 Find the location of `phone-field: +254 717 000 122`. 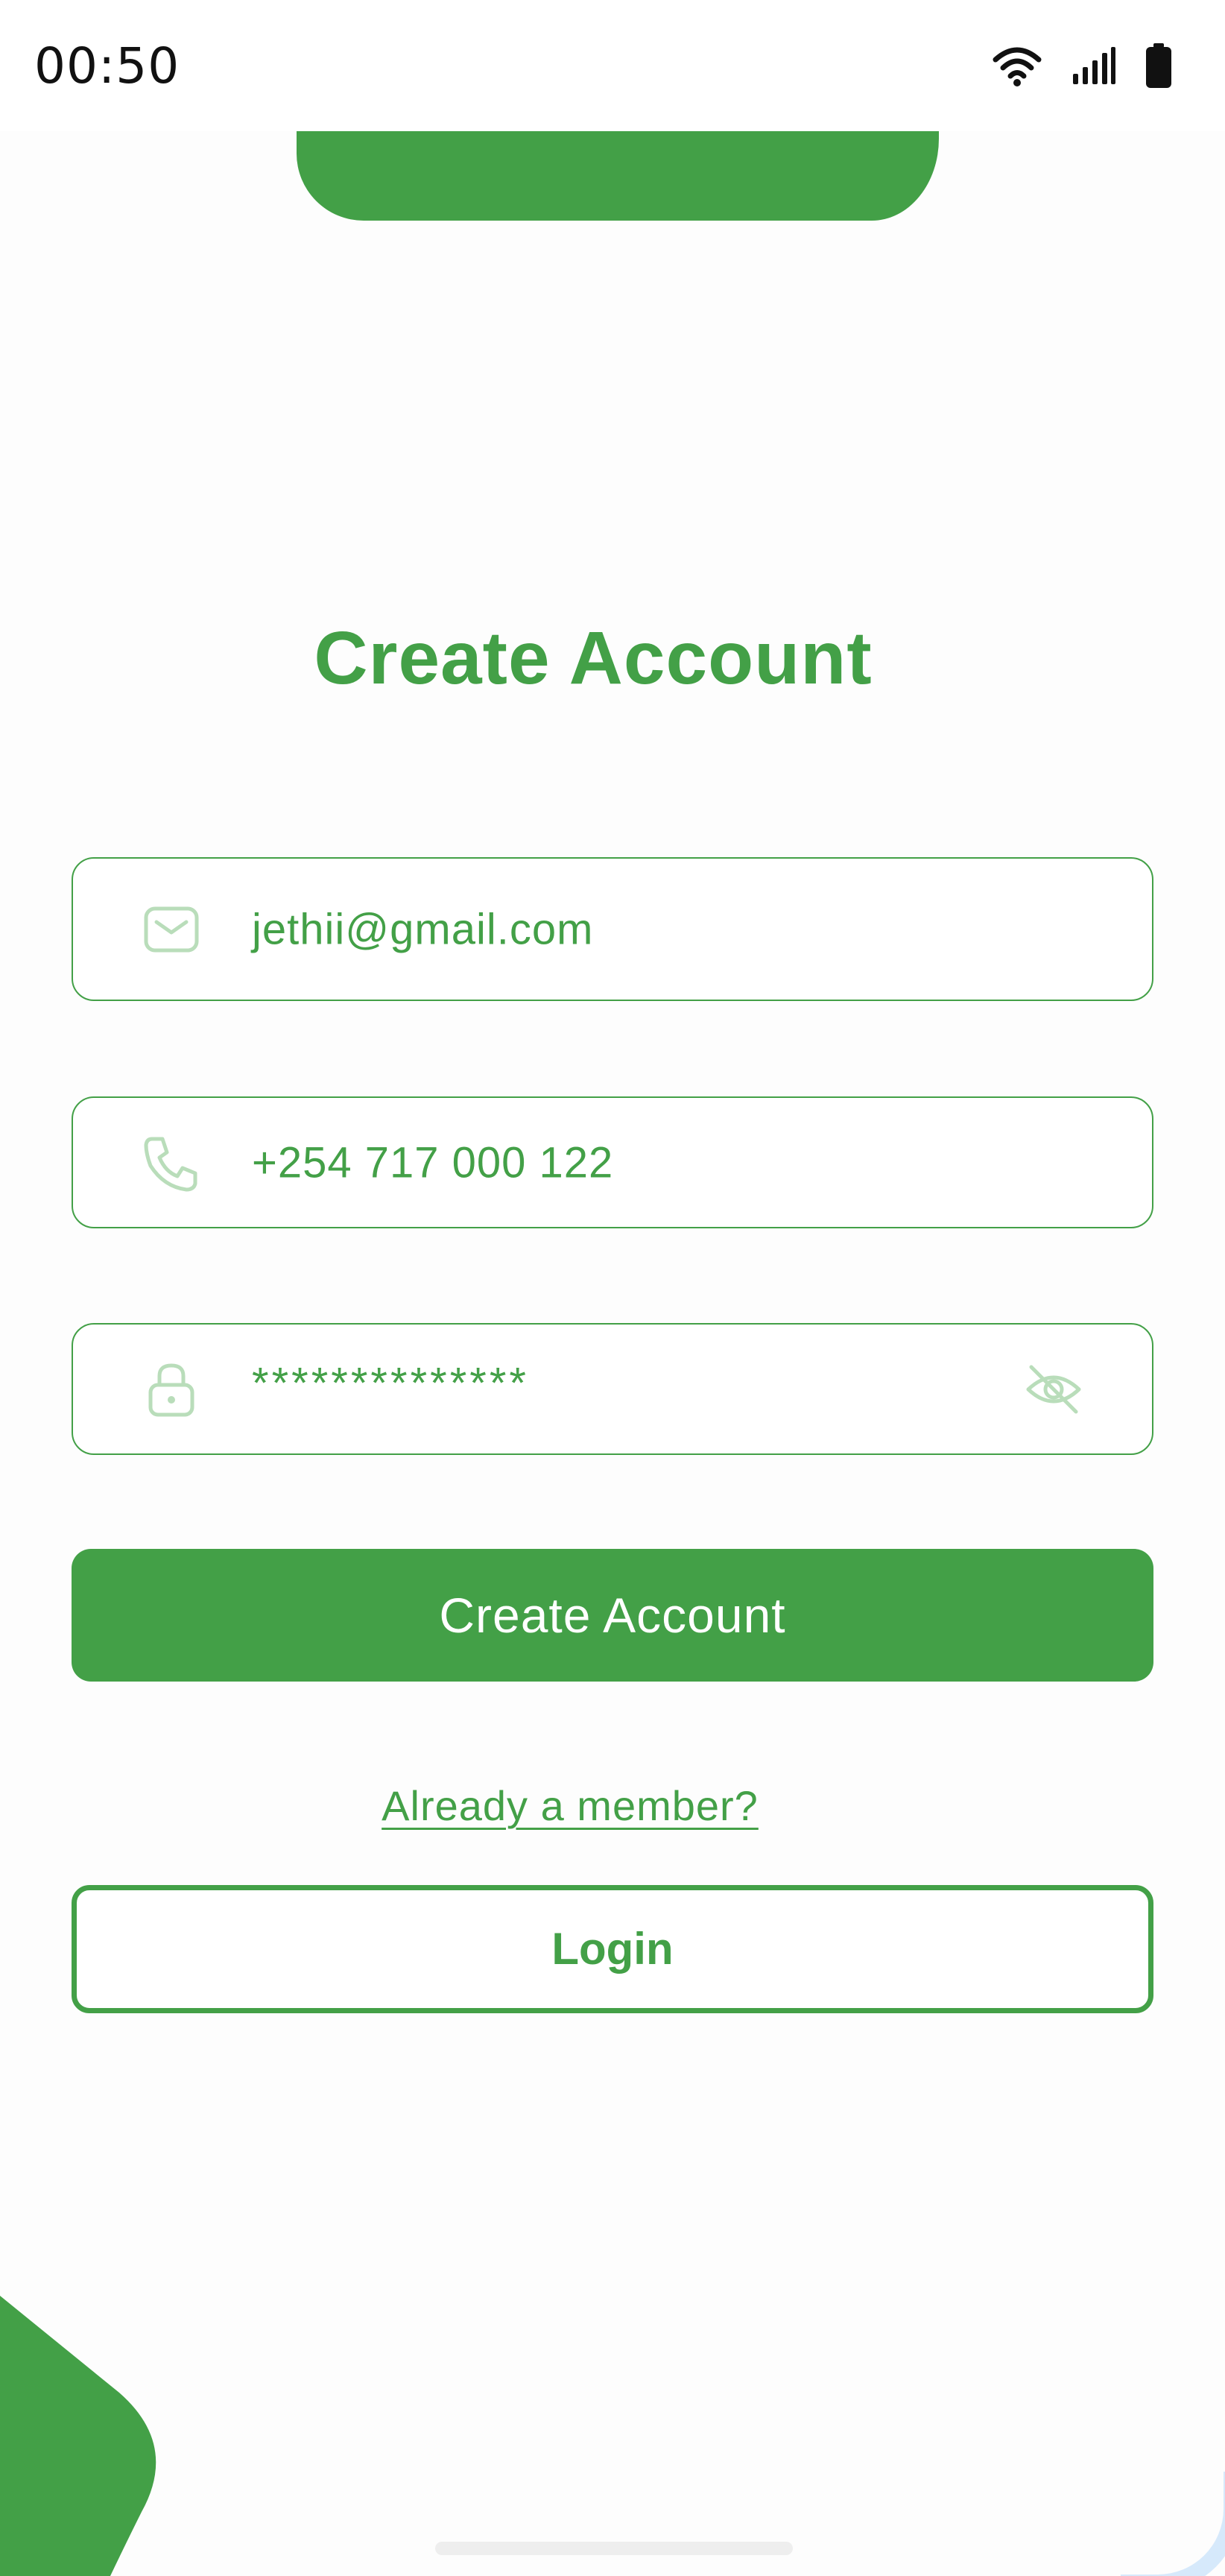

phone-field: +254 717 000 122 is located at coordinates (613, 1162).